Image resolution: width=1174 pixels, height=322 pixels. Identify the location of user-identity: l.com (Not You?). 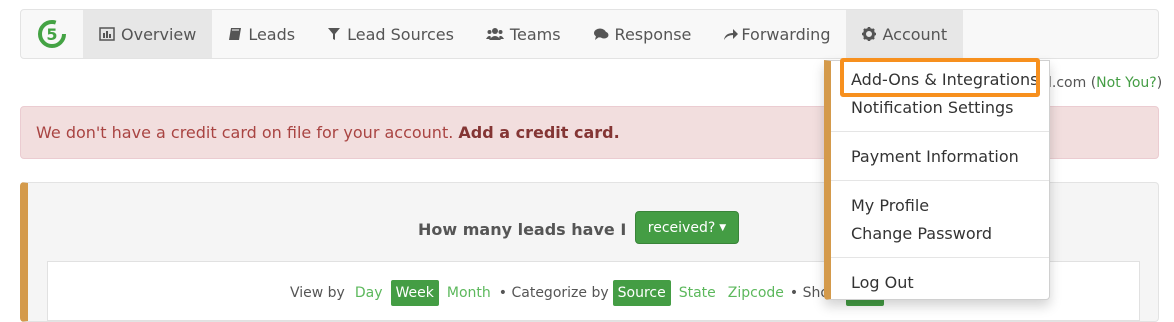
(1105, 83).